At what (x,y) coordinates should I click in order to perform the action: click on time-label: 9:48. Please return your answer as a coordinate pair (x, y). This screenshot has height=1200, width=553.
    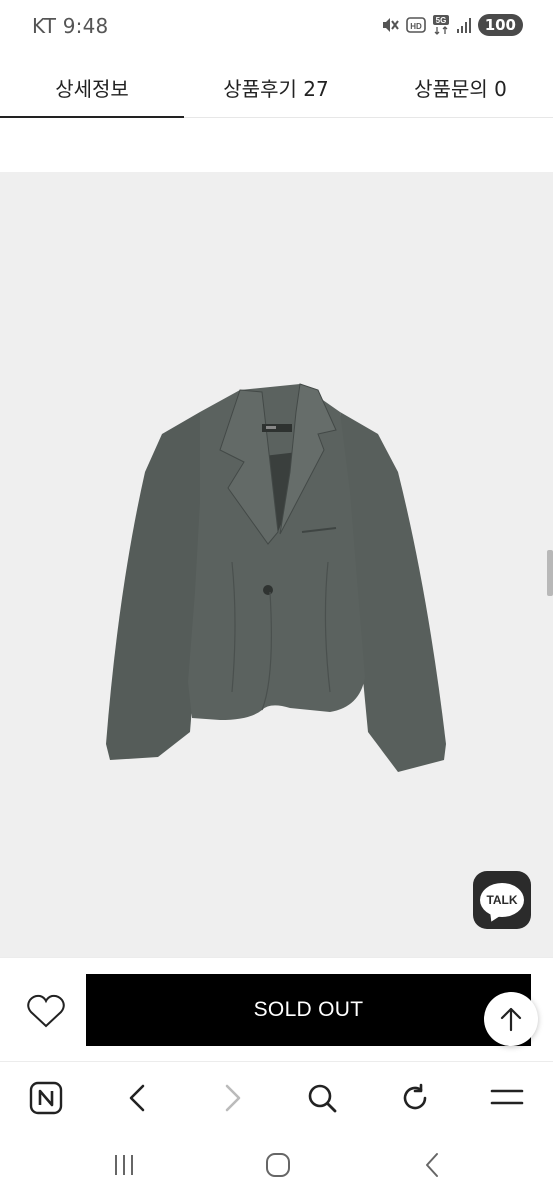
    Looking at the image, I should click on (85, 26).